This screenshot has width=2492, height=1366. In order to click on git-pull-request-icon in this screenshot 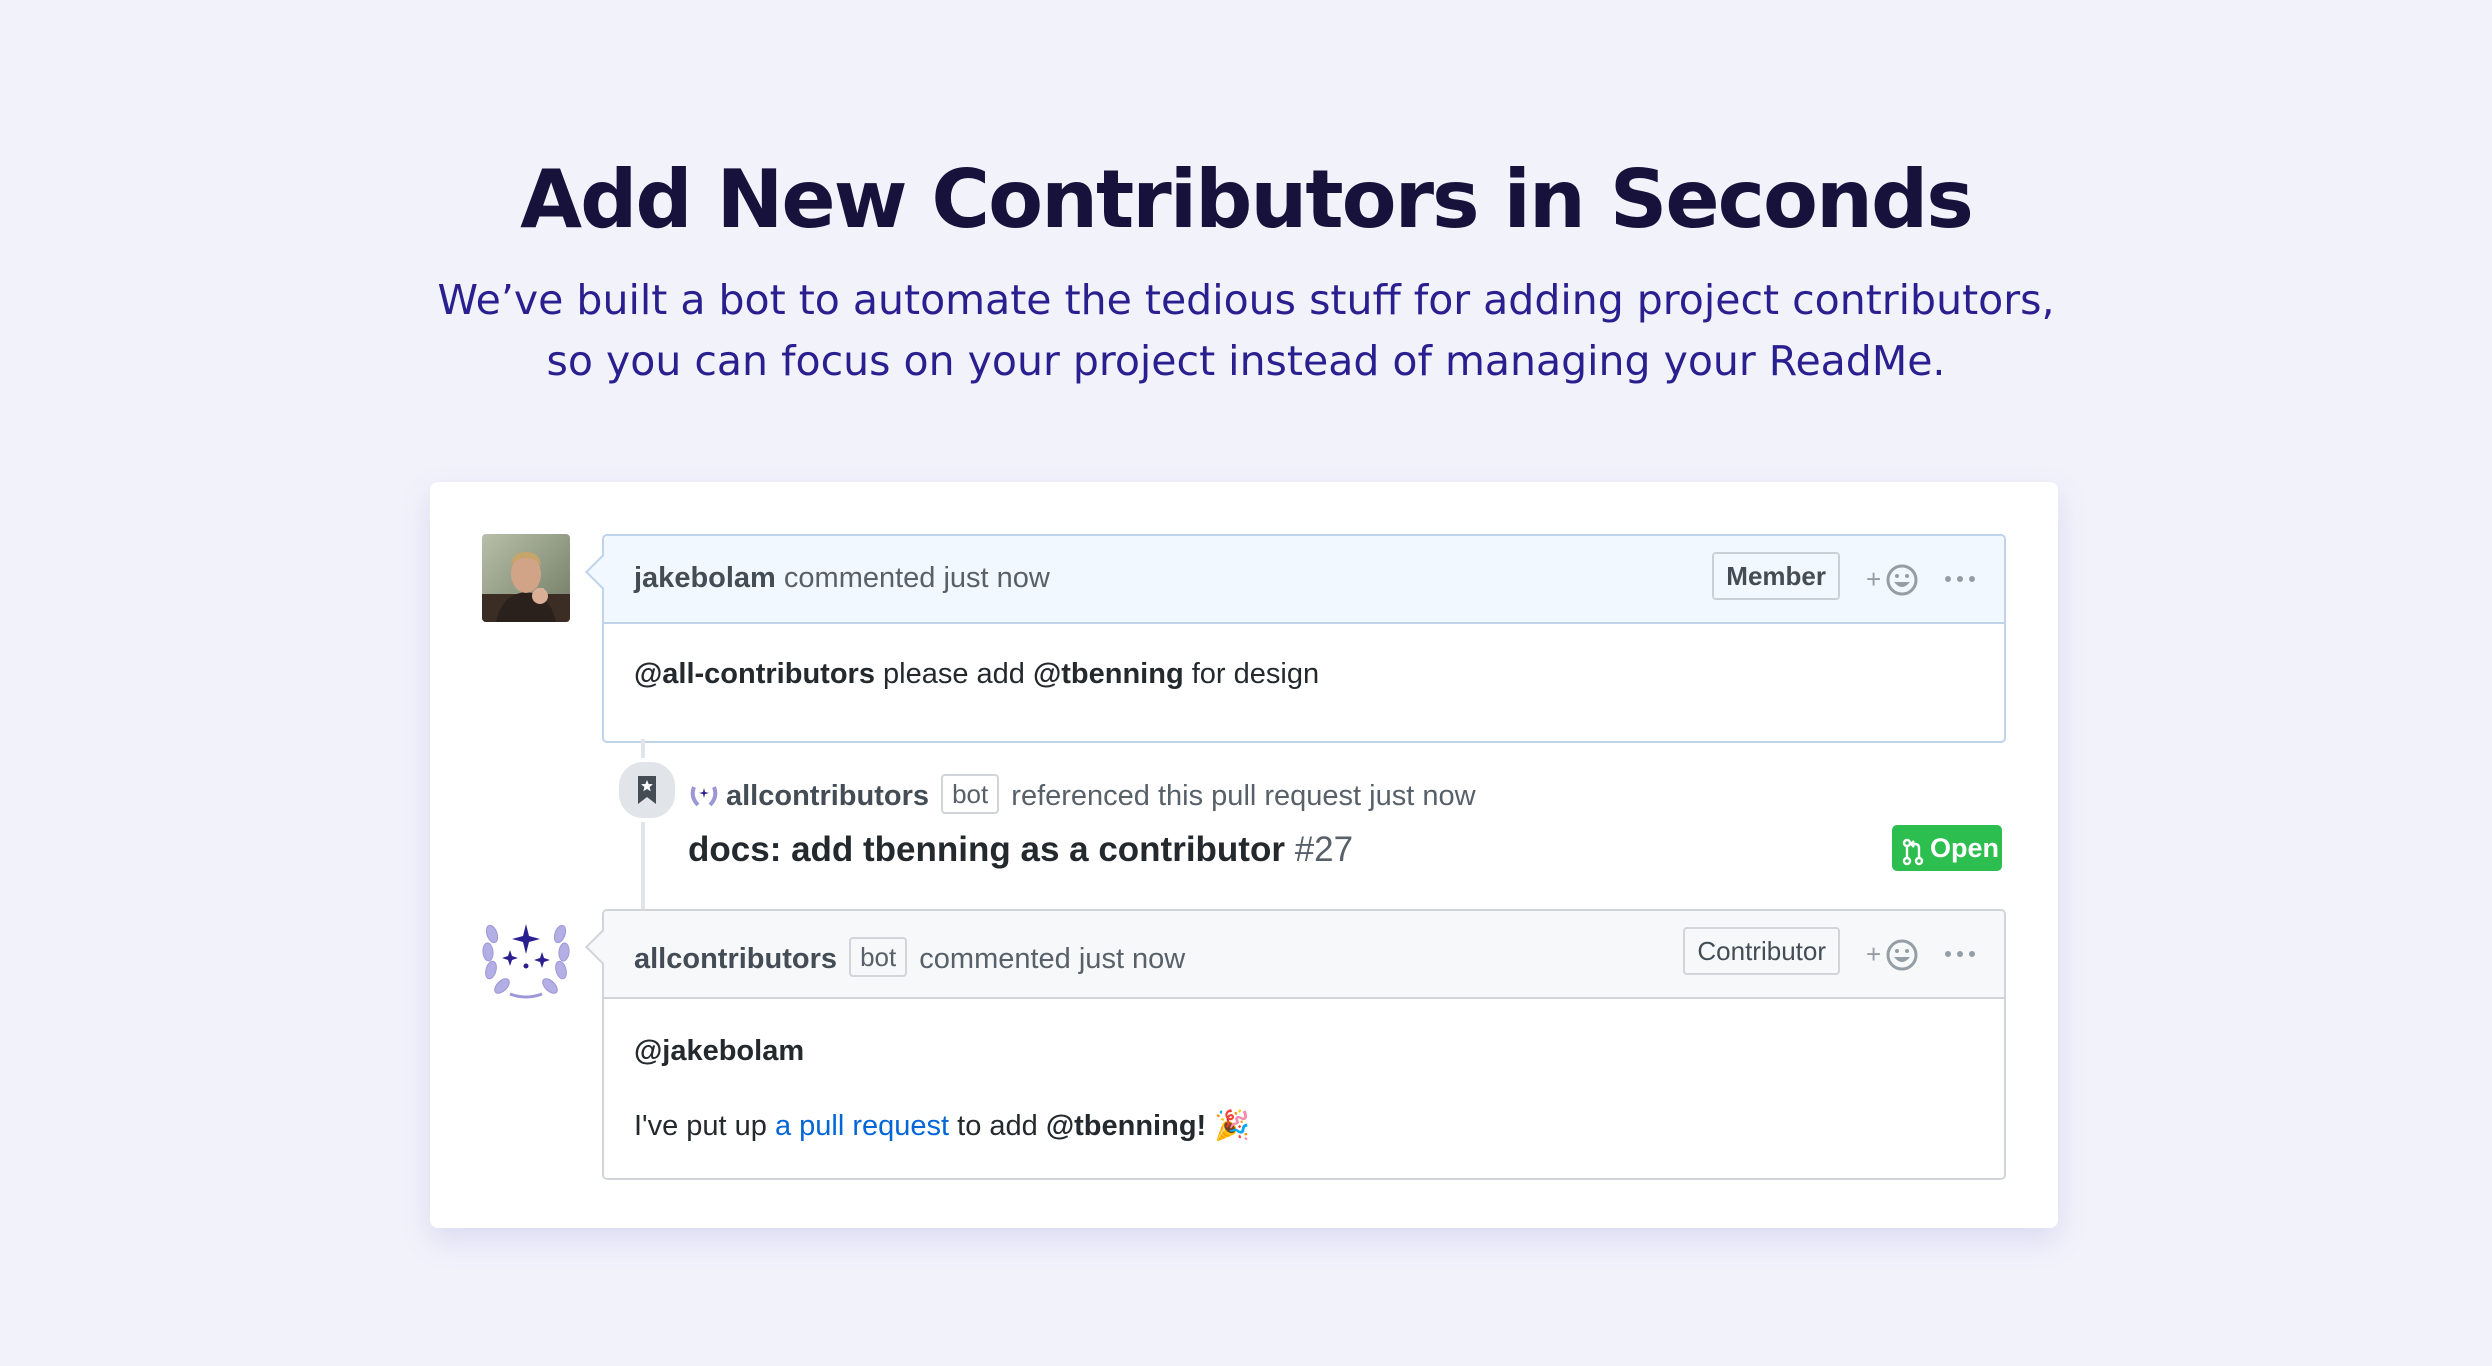, I will do `click(1913, 850)`.